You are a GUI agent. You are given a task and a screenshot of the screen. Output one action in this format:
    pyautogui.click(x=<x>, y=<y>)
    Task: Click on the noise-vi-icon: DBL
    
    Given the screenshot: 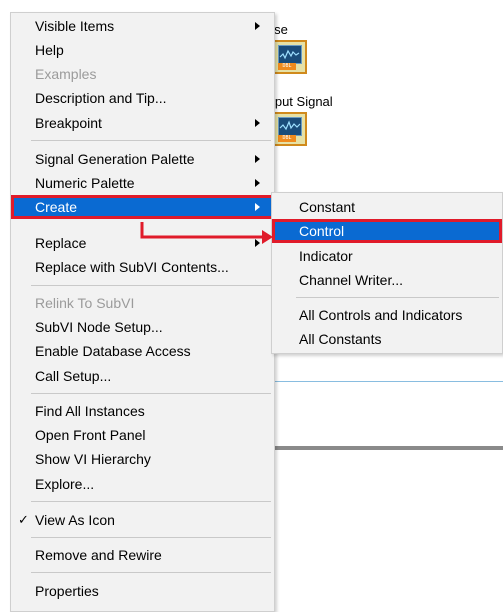 What is the action you would take?
    pyautogui.click(x=290, y=57)
    